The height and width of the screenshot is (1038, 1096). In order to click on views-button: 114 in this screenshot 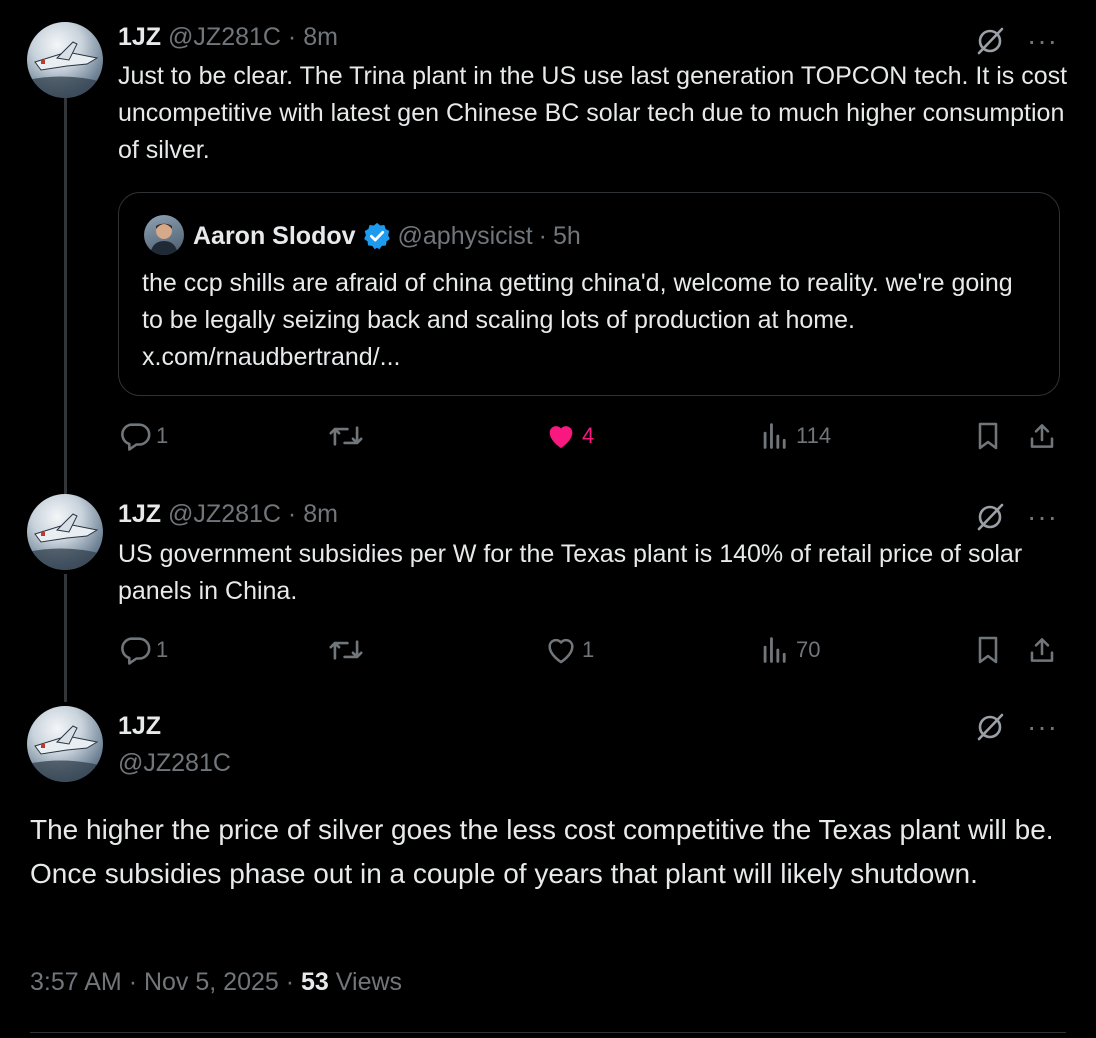, I will do `click(794, 436)`.